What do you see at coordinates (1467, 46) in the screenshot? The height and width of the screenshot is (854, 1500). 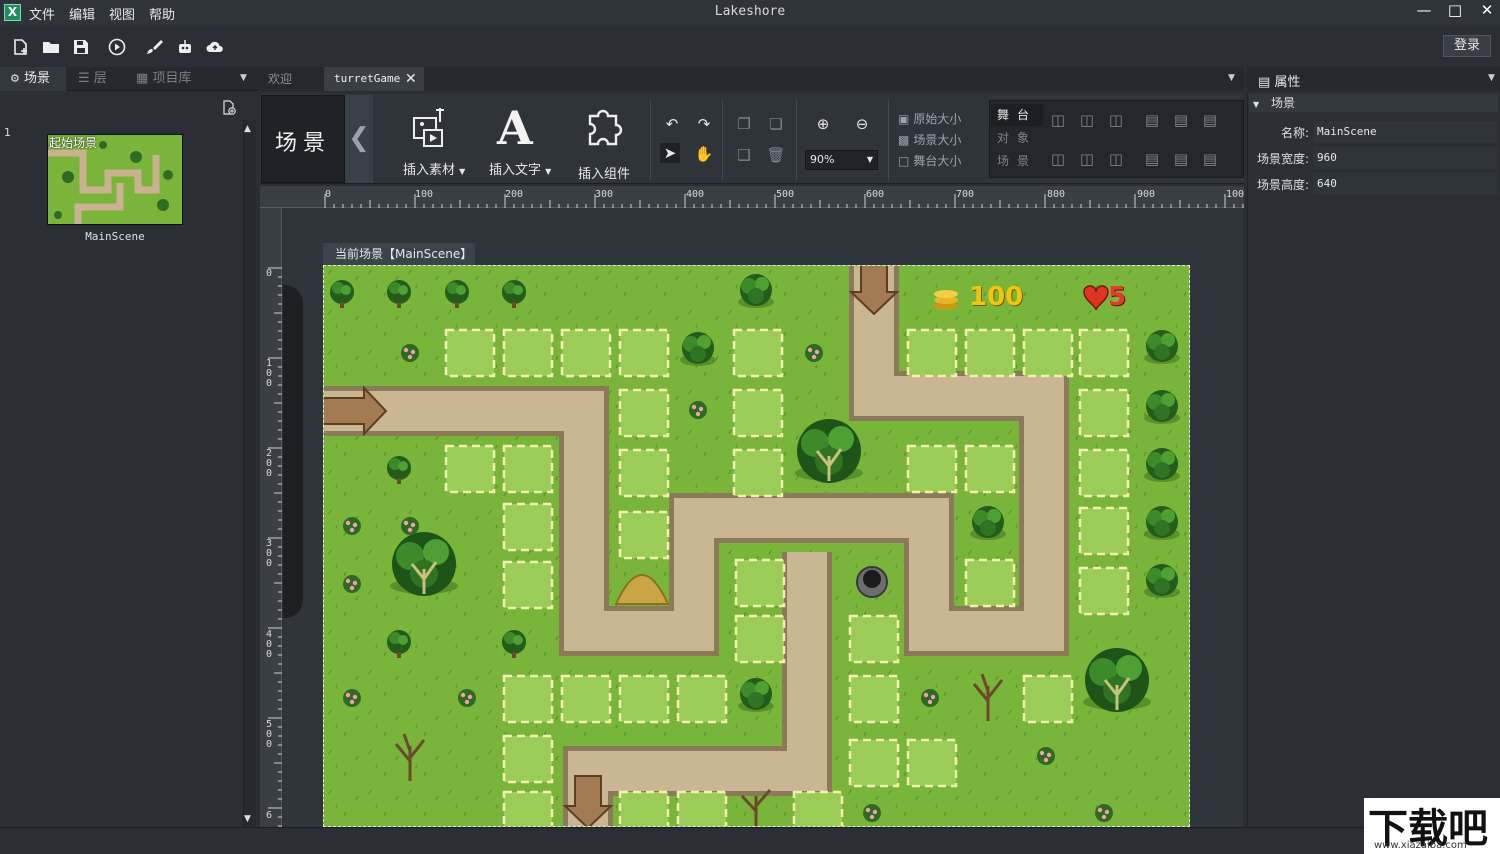 I see `login-button: 登录` at bounding box center [1467, 46].